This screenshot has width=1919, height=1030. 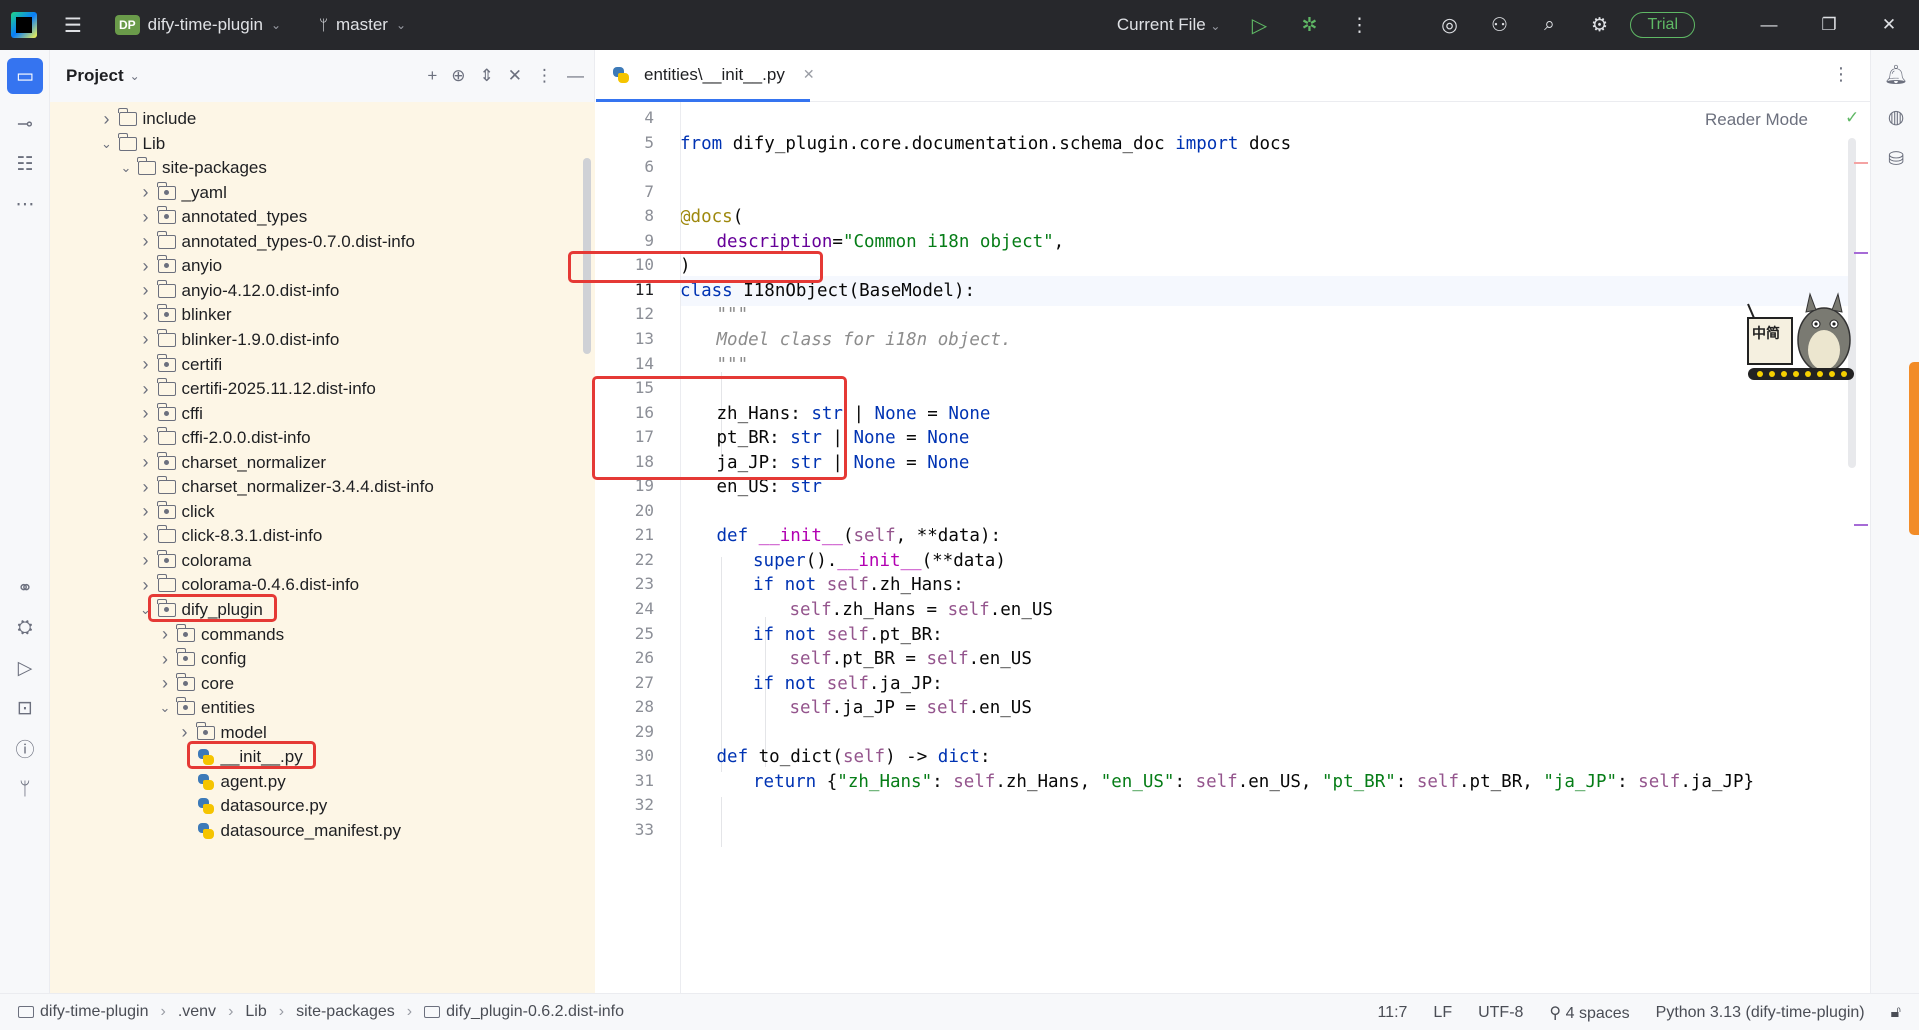 What do you see at coordinates (769, 487) in the screenshot?
I see `code-line: en_US: str` at bounding box center [769, 487].